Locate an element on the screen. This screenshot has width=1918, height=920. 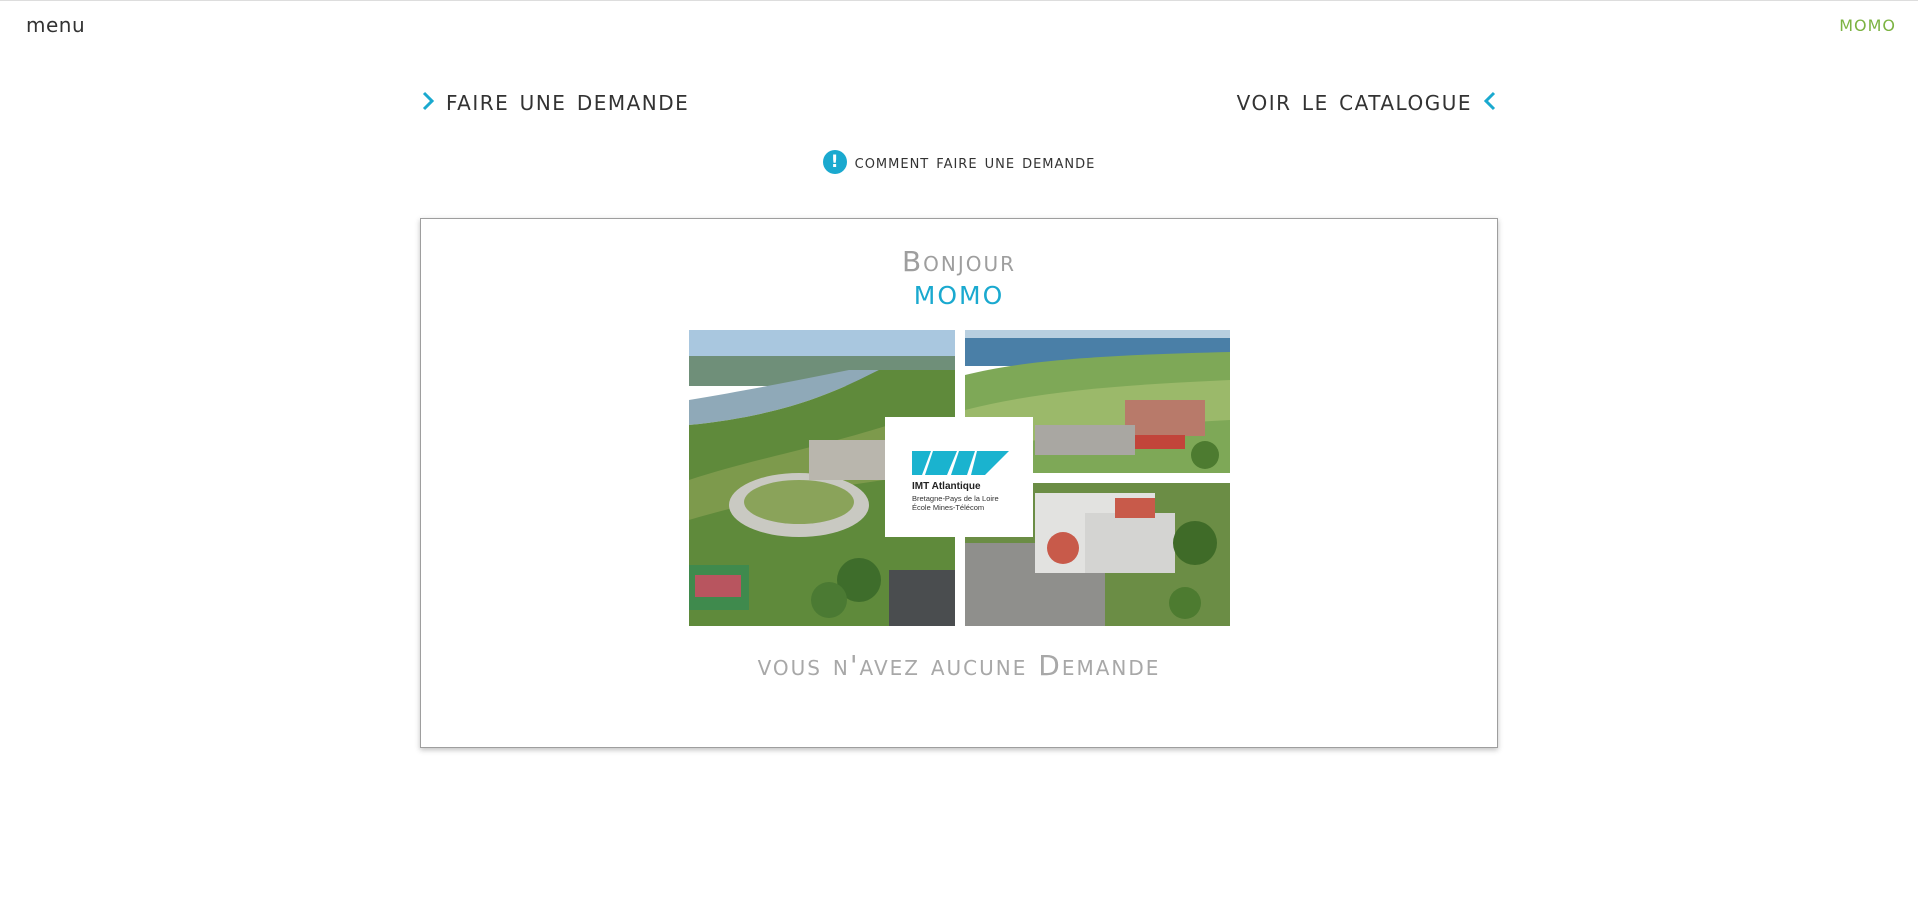
chevron-right-icon is located at coordinates (428, 101).